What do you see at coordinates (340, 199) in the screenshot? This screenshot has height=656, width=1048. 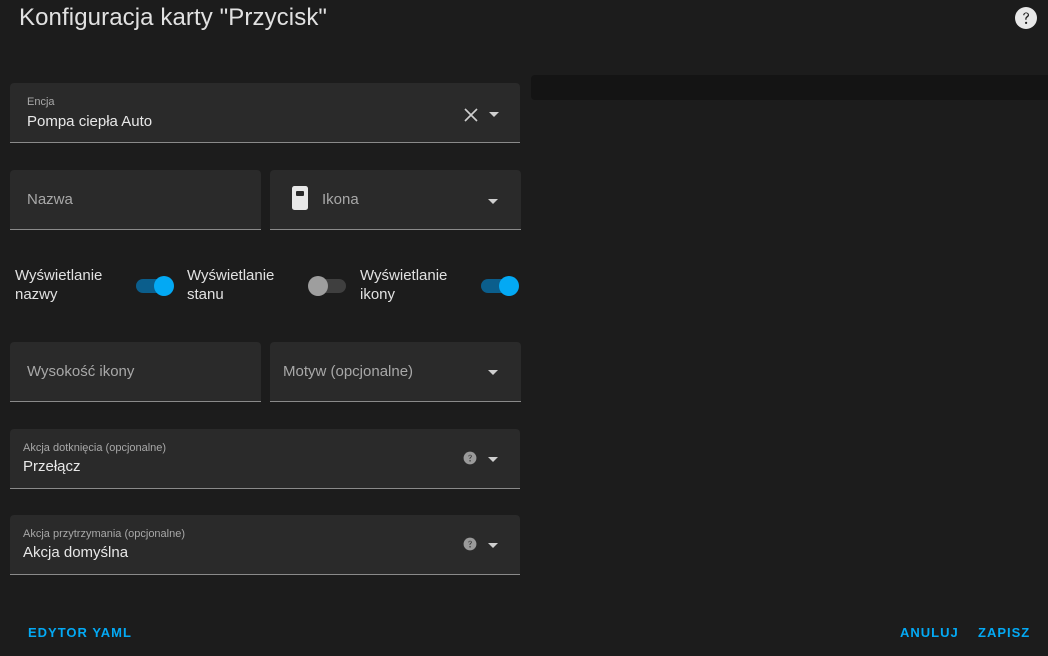 I see `icon-placeholder: Ikona` at bounding box center [340, 199].